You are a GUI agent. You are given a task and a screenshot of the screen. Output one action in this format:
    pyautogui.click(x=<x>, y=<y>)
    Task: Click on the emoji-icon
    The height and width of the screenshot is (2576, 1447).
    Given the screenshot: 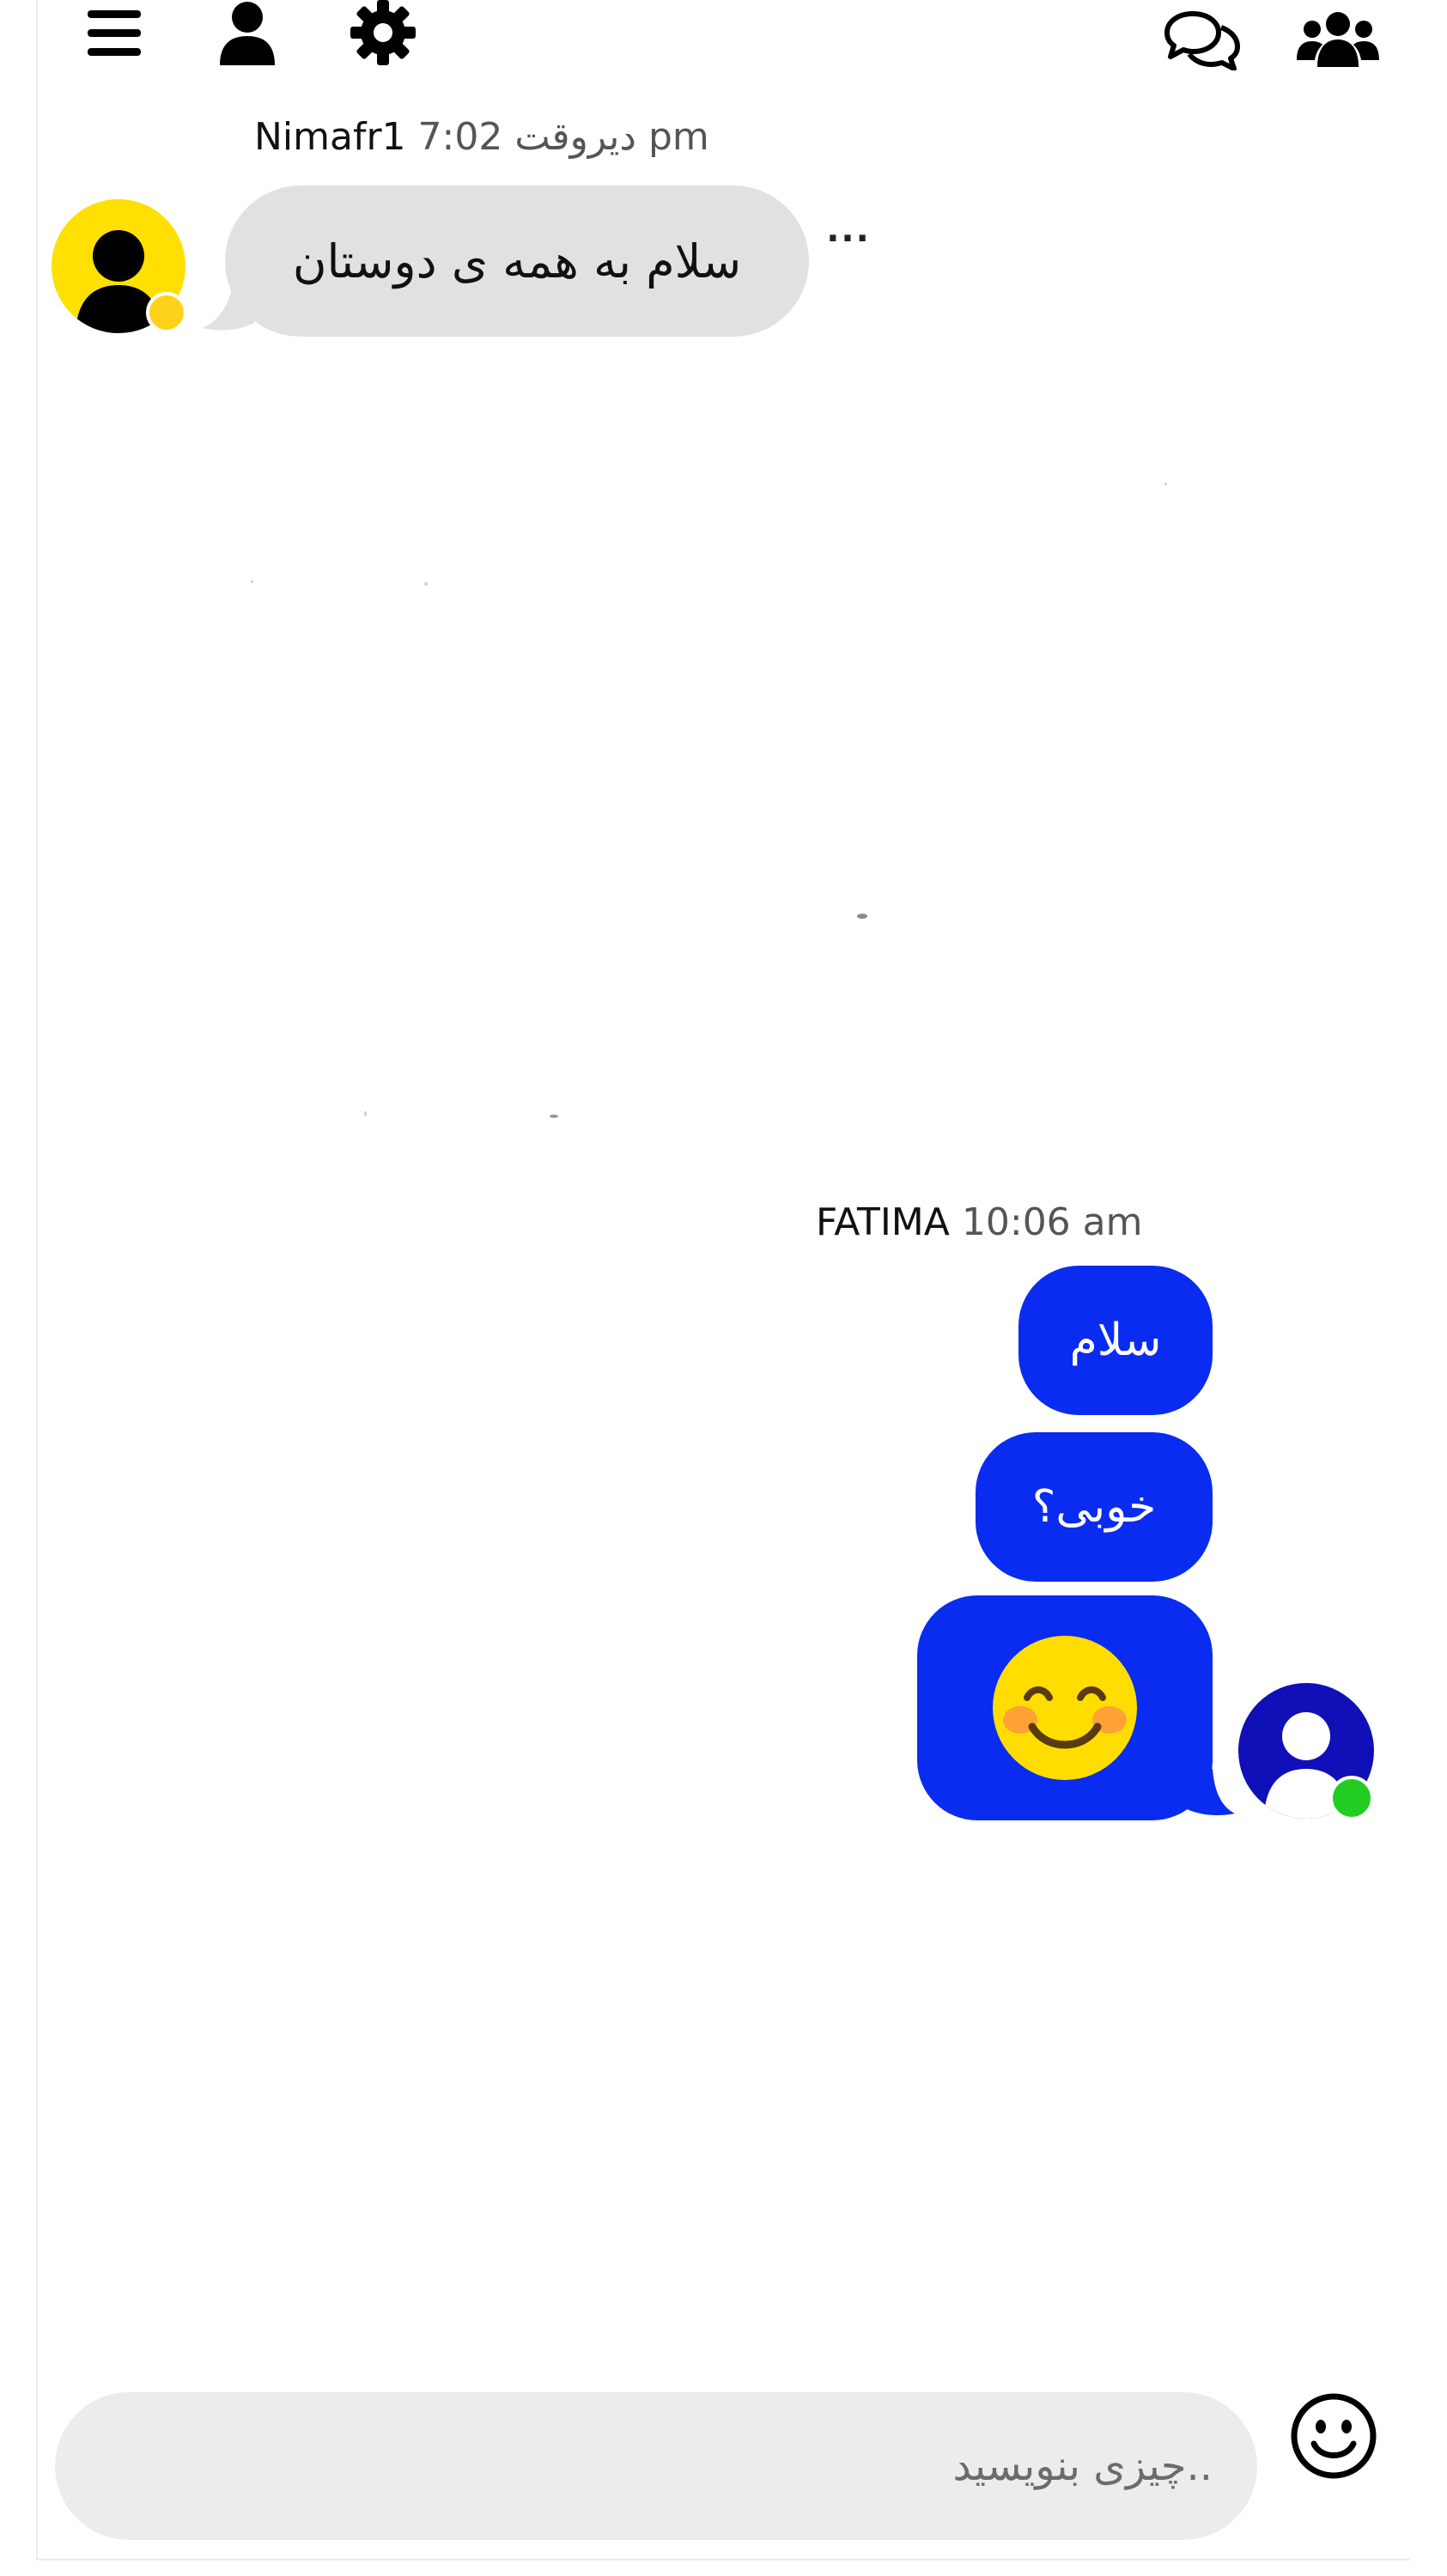 What is the action you would take?
    pyautogui.click(x=1333, y=2436)
    